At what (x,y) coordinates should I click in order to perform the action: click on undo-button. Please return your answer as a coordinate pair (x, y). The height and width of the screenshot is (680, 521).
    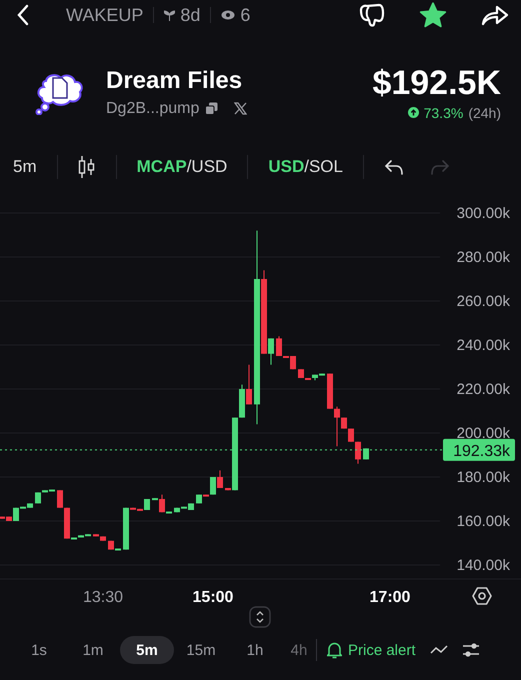
    Looking at the image, I should click on (394, 167).